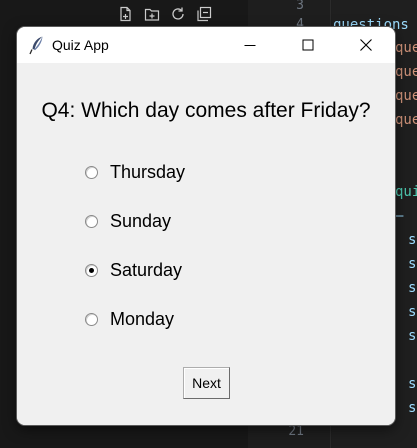 The width and height of the screenshot is (417, 448). I want to click on line-number: 3, so click(300, 6).